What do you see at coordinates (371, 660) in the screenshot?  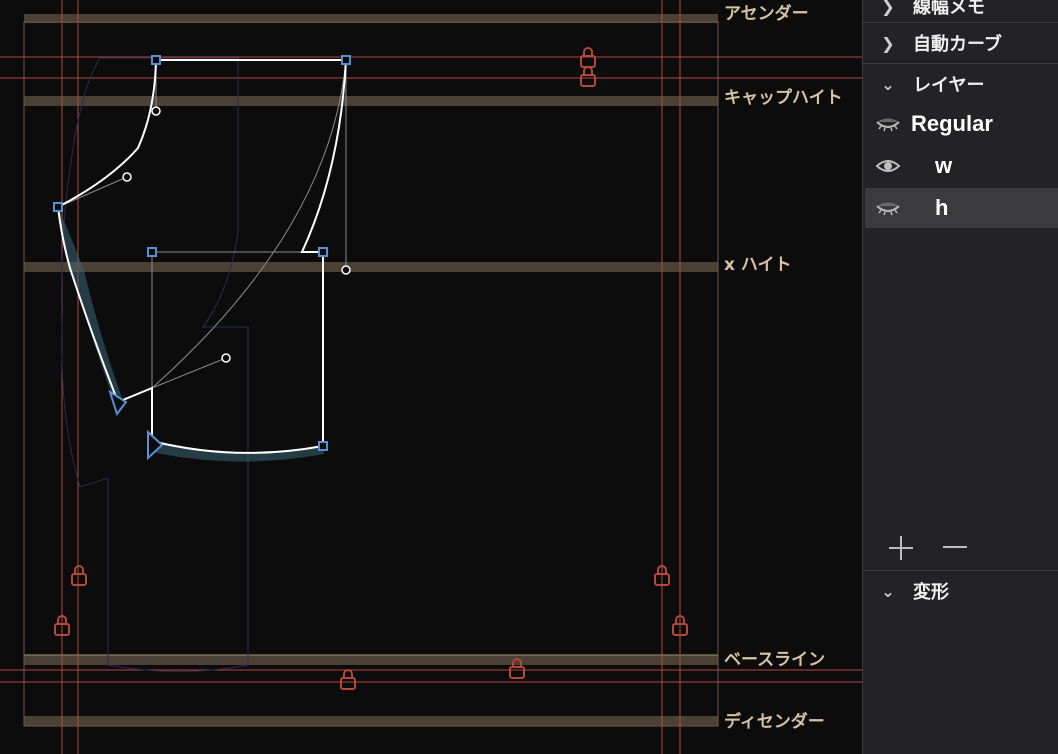 I see `baseline-band` at bounding box center [371, 660].